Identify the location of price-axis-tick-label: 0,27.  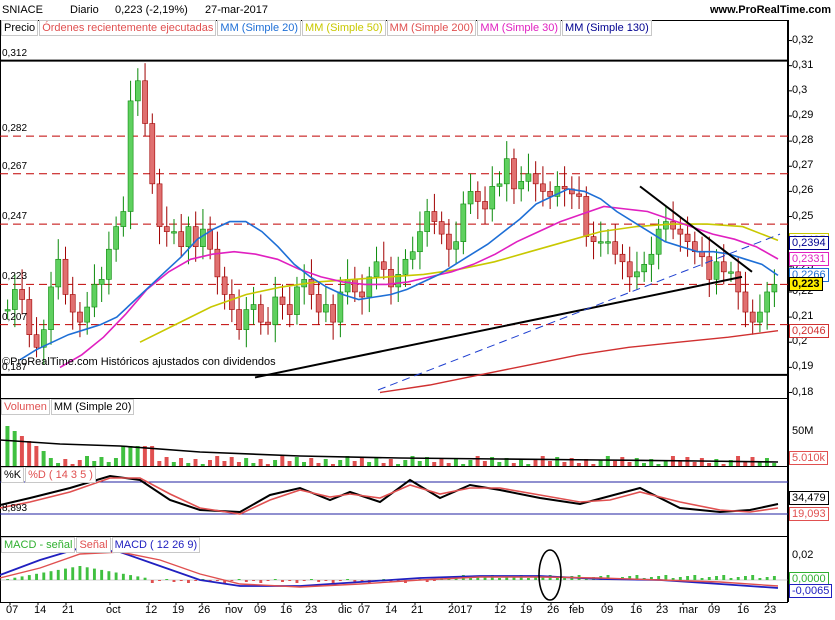
(803, 165).